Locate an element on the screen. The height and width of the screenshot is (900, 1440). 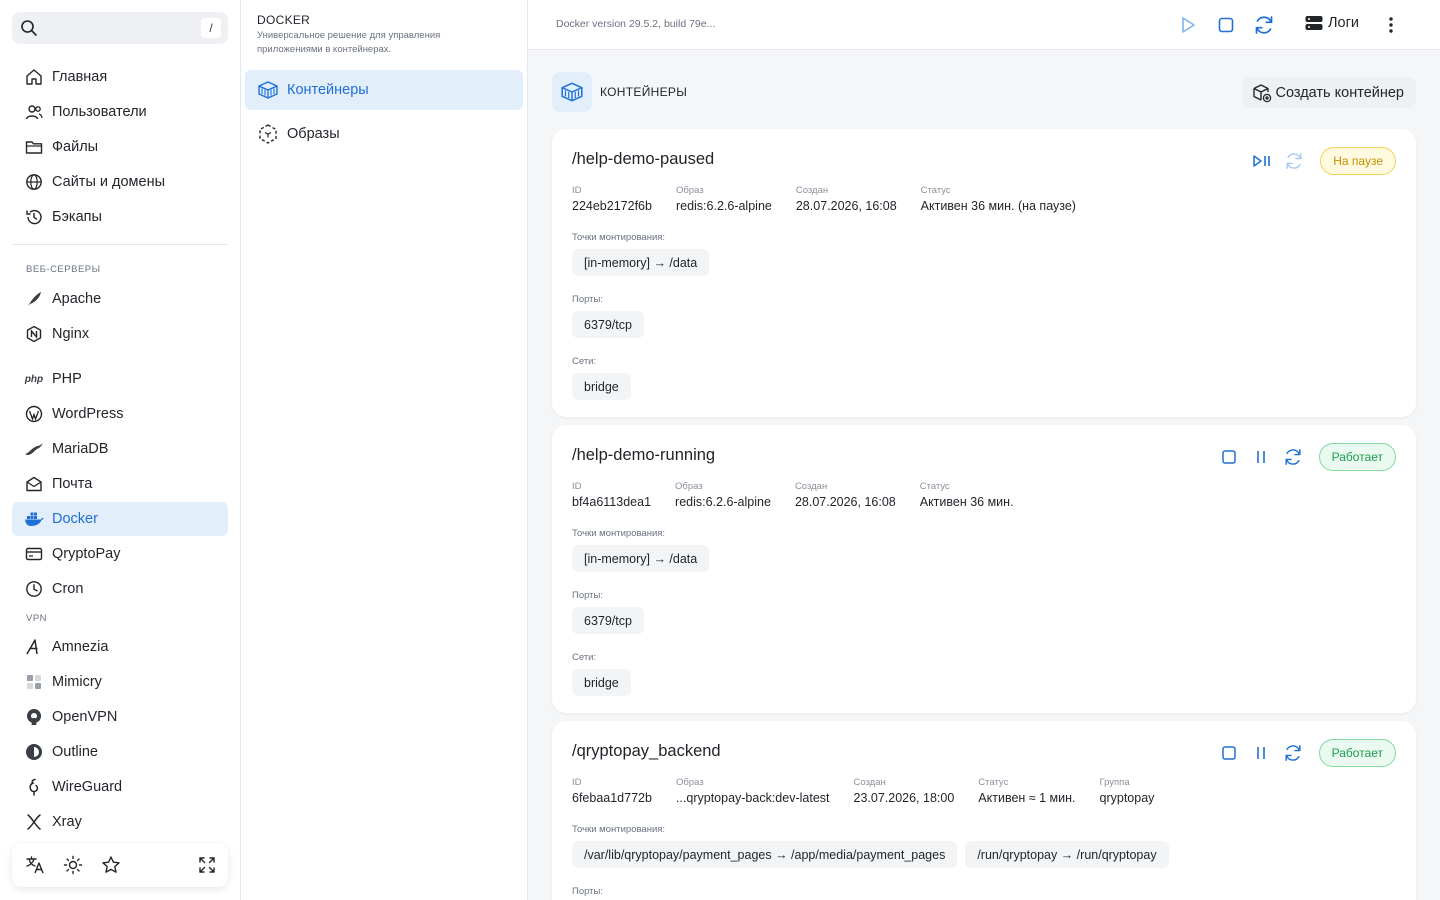
sidebar-item-label: QryptoPay is located at coordinates (86, 554).